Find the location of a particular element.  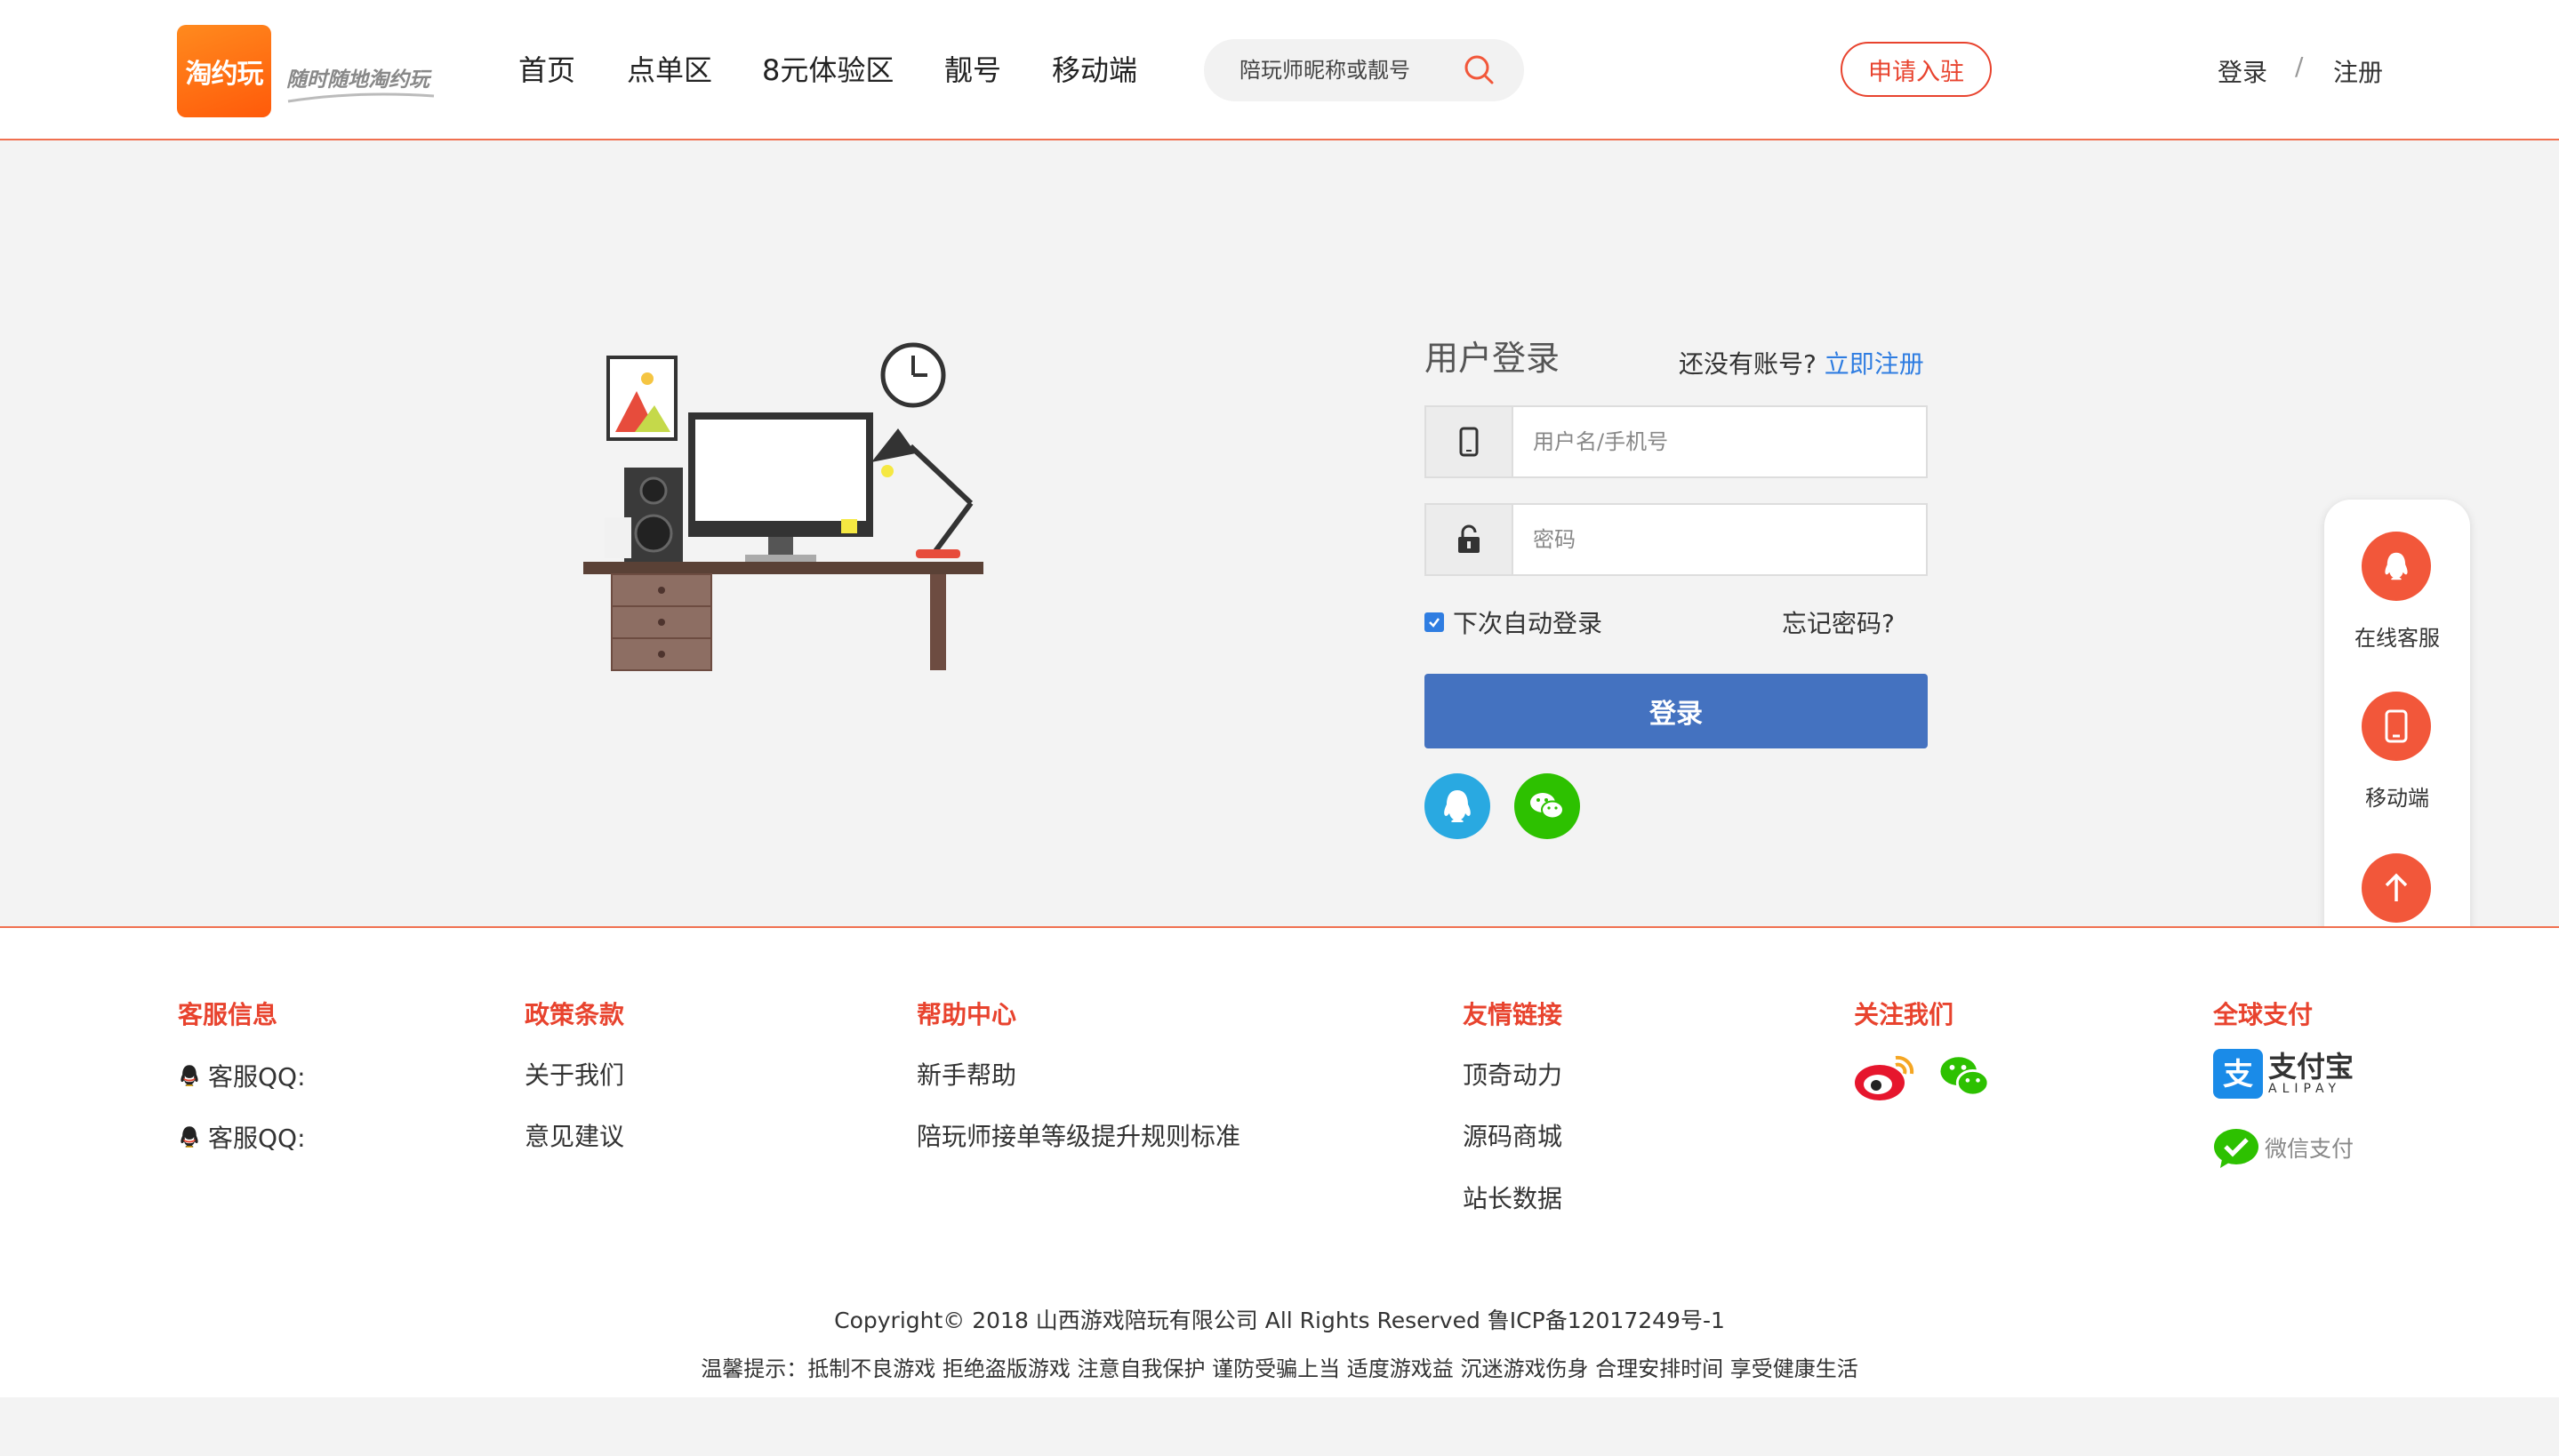

remember-me: 下次自动登录 is located at coordinates (1513, 622).